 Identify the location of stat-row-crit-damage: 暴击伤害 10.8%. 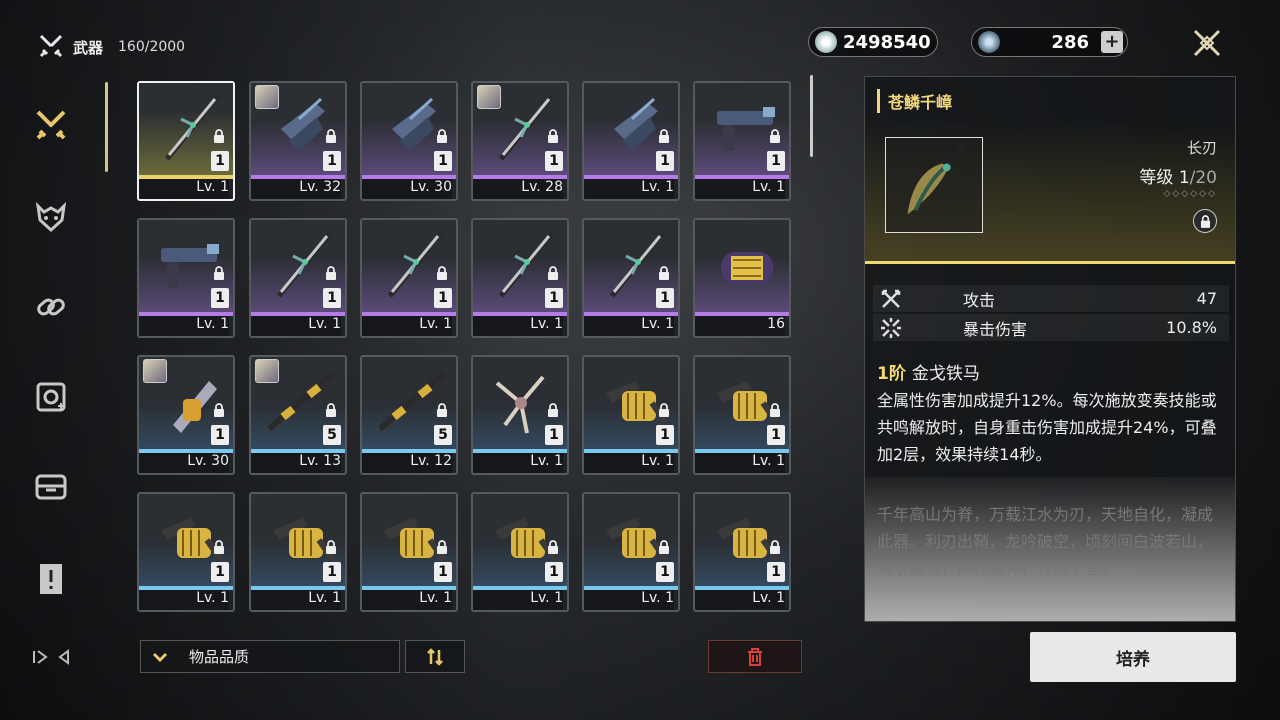
(1051, 327).